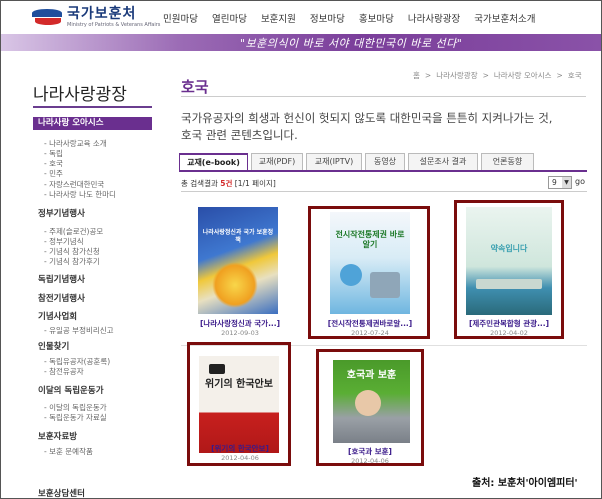 Image resolution: width=602 pixels, height=499 pixels. Describe the element at coordinates (560, 182) in the screenshot. I see `per-page-select: 9 ▼` at that location.